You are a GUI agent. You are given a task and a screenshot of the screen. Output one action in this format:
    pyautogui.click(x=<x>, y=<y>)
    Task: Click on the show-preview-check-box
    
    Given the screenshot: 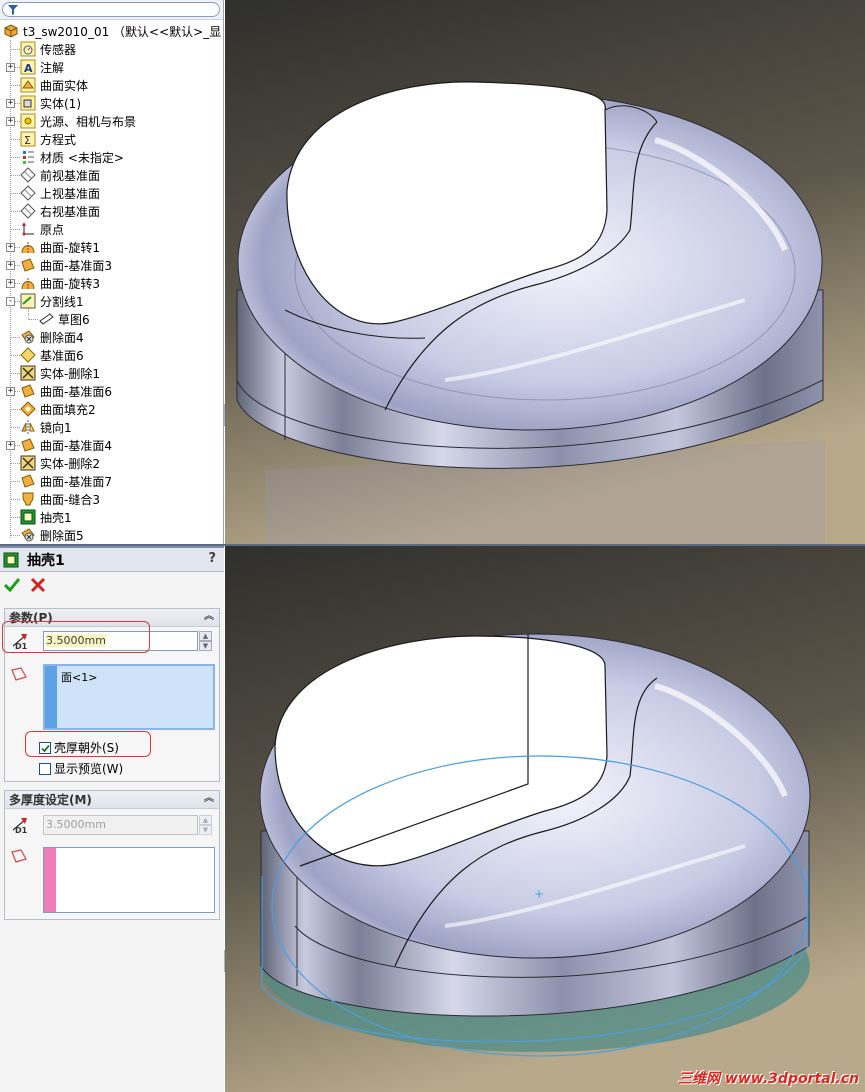 What is the action you would take?
    pyautogui.click(x=45, y=768)
    